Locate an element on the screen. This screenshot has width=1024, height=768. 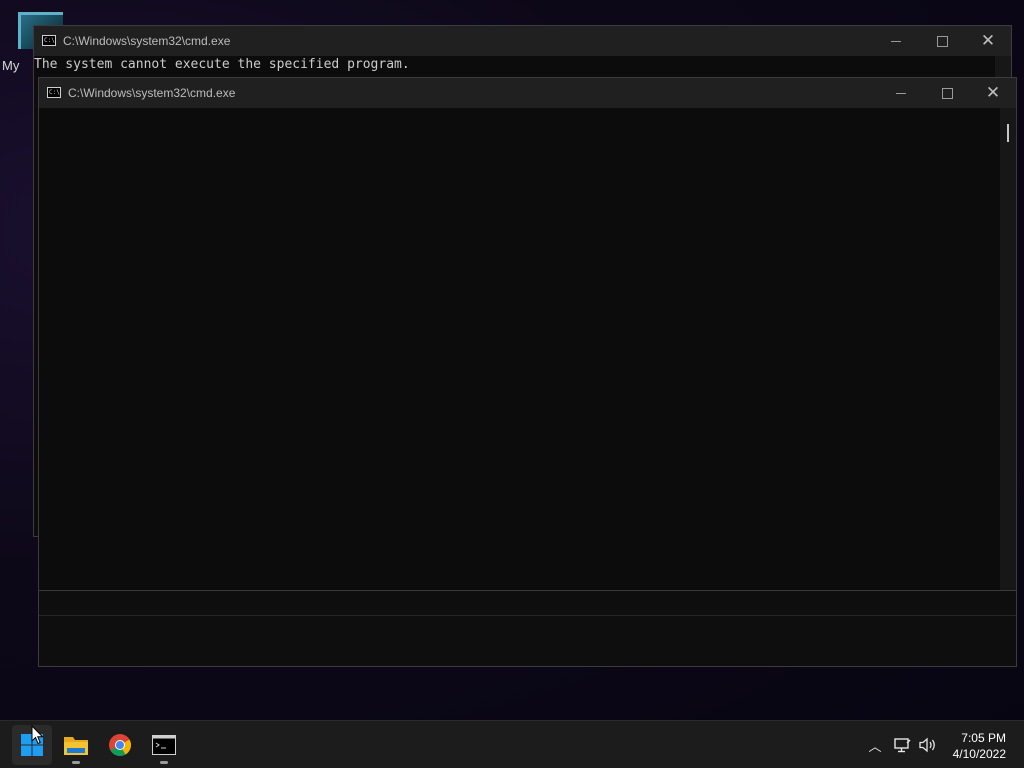
tray-overflow-button: ︿ is located at coordinates (875, 744).